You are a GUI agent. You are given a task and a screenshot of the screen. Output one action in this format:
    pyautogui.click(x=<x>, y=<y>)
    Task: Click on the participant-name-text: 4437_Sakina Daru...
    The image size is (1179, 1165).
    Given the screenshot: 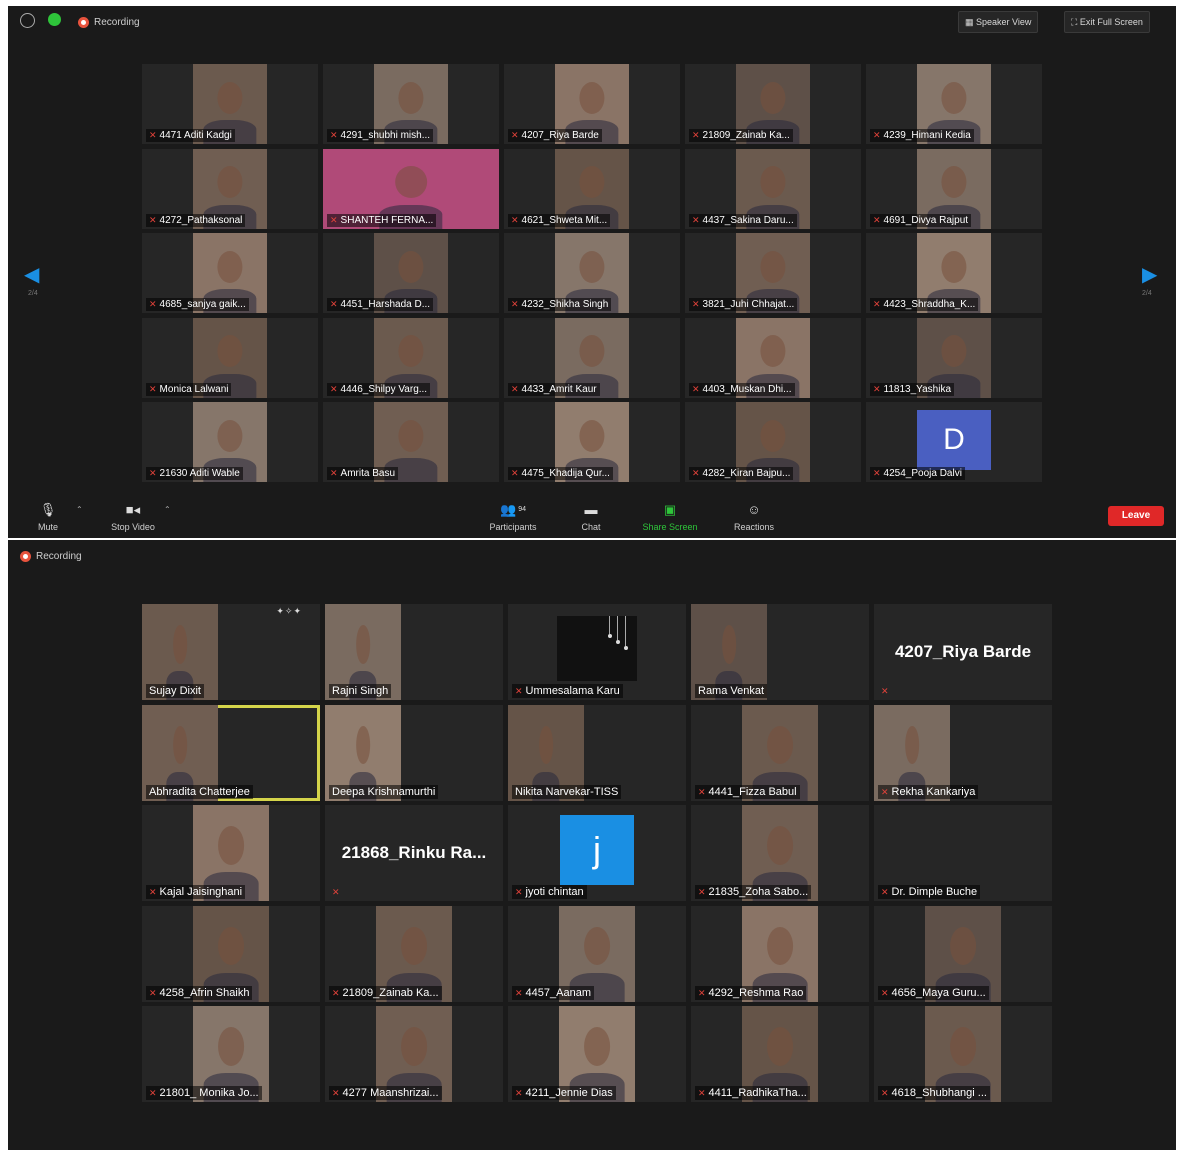 What is the action you would take?
    pyautogui.click(x=748, y=220)
    